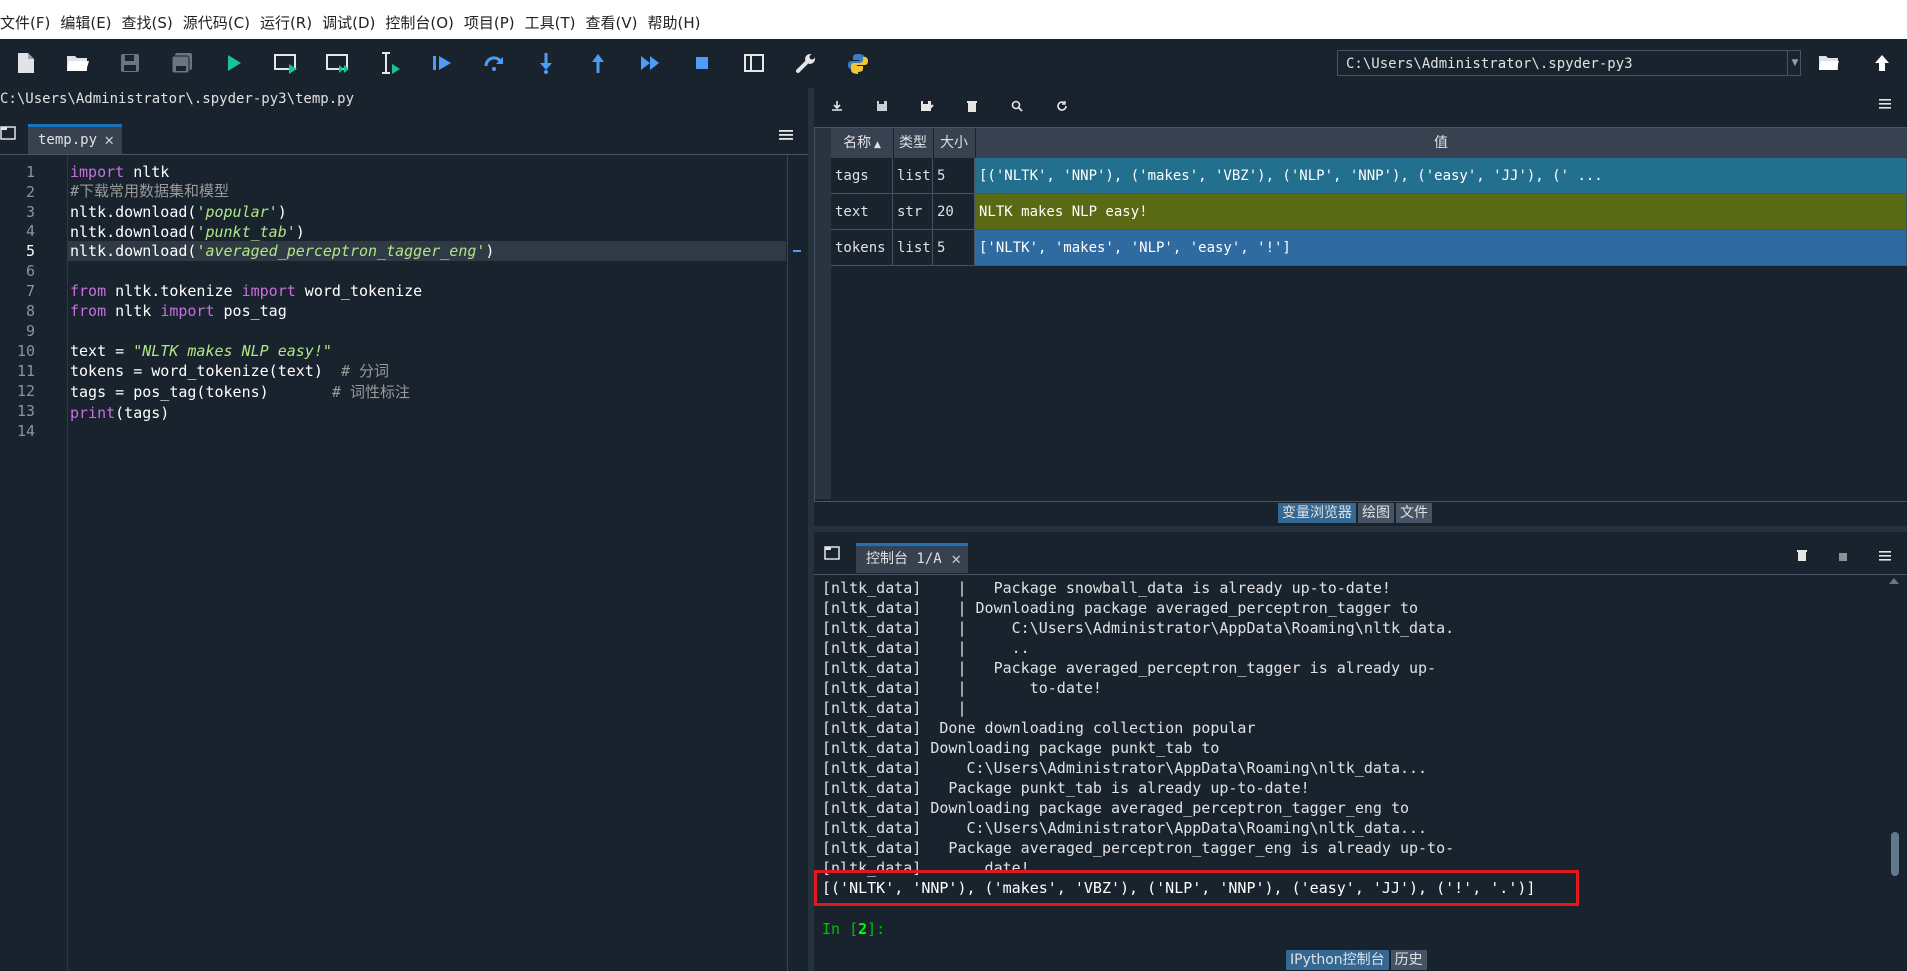 The height and width of the screenshot is (971, 1907). I want to click on menu-search: 查找(S), so click(147, 23).